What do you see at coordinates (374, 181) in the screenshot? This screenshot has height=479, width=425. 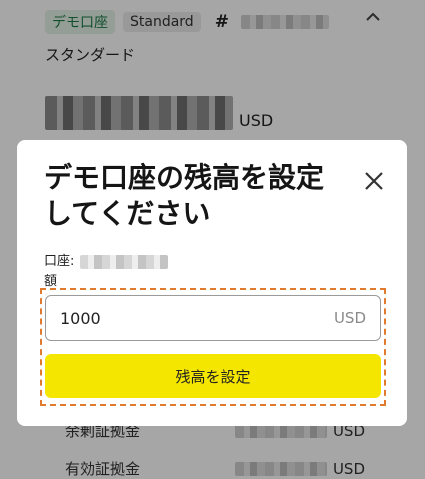 I see `close-icon` at bounding box center [374, 181].